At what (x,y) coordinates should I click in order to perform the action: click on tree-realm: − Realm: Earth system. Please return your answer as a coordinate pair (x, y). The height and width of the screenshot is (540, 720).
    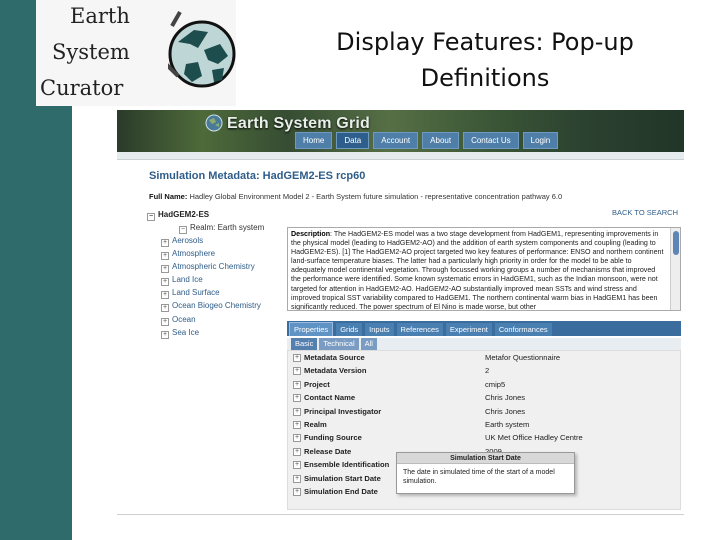
    Looking at the image, I should click on (214, 229).